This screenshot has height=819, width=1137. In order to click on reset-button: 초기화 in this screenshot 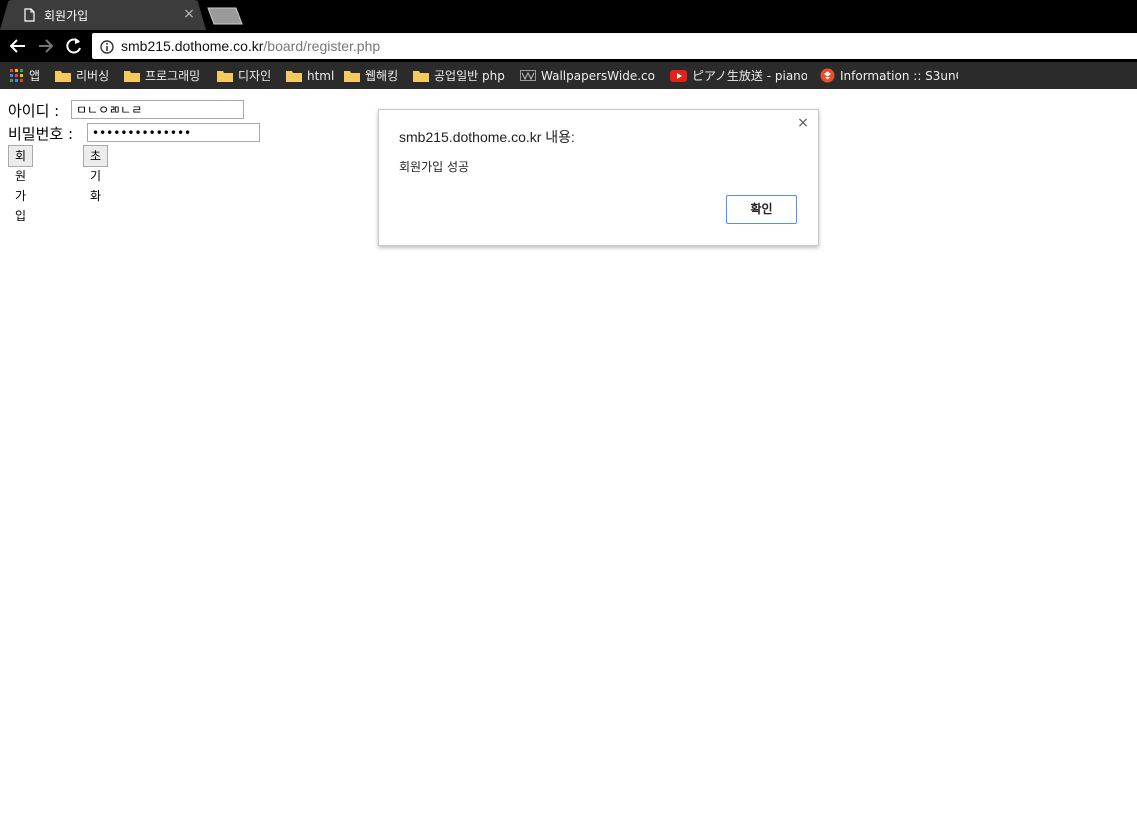, I will do `click(96, 174)`.